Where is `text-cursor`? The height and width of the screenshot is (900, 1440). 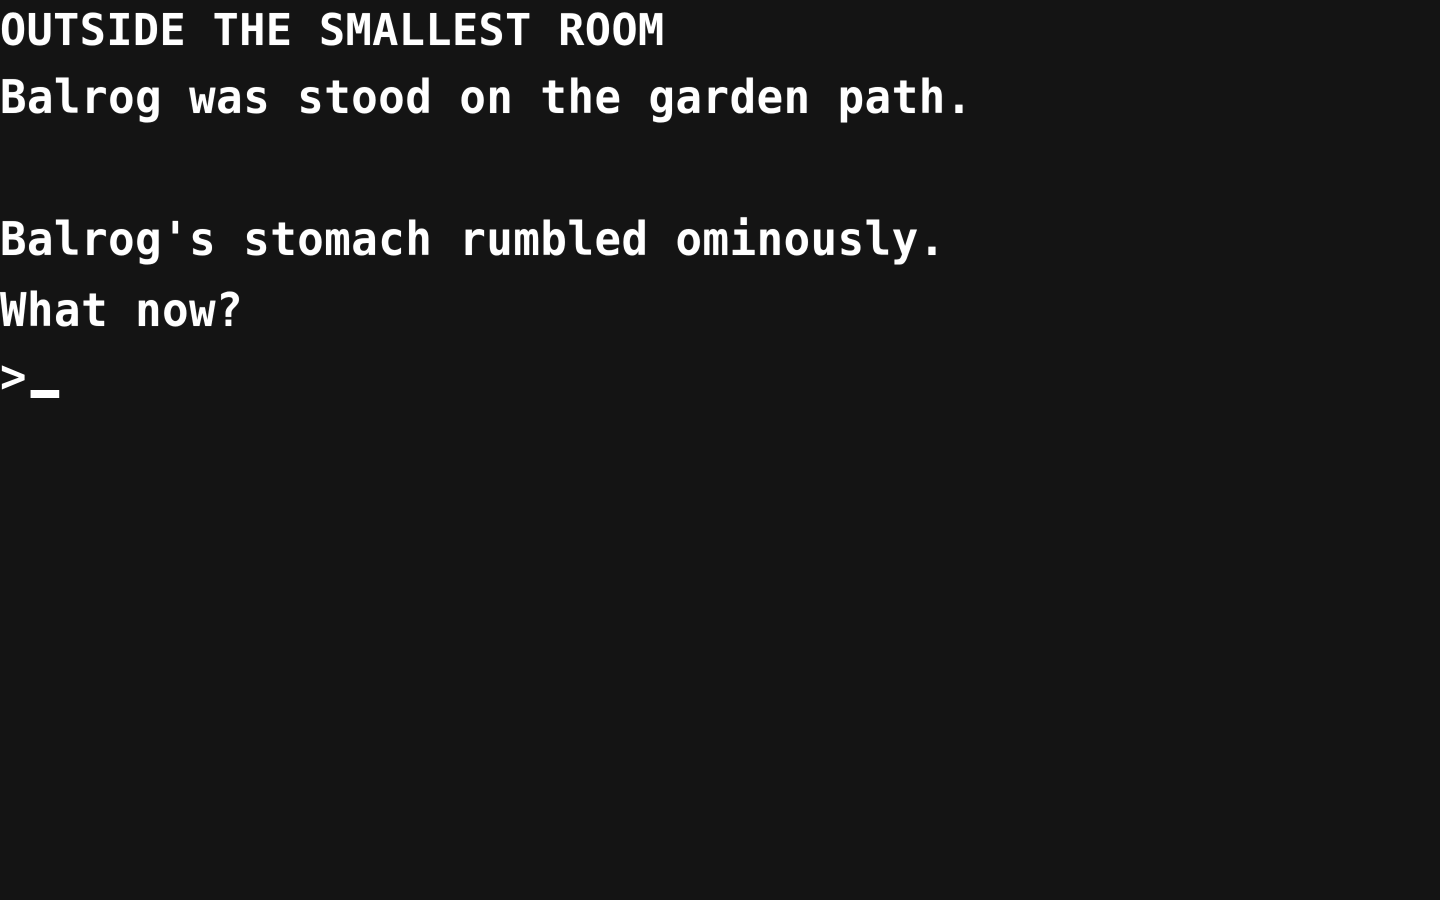 text-cursor is located at coordinates (44, 394).